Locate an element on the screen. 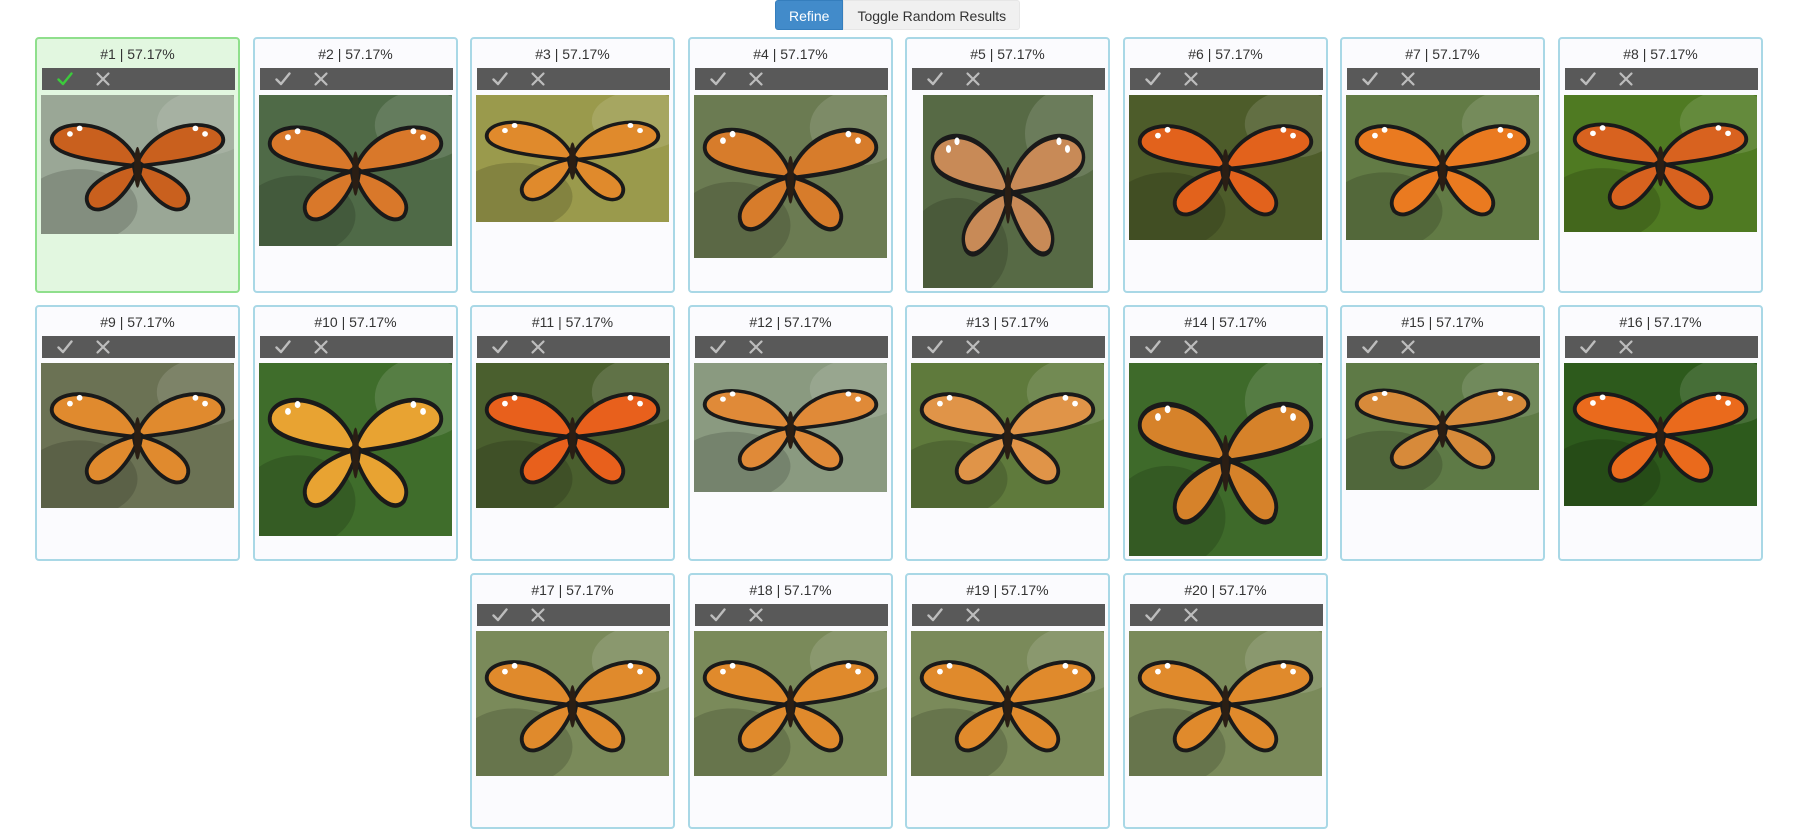 The image size is (1800, 829). result-card: #5 | 57.17% is located at coordinates (1007, 165).